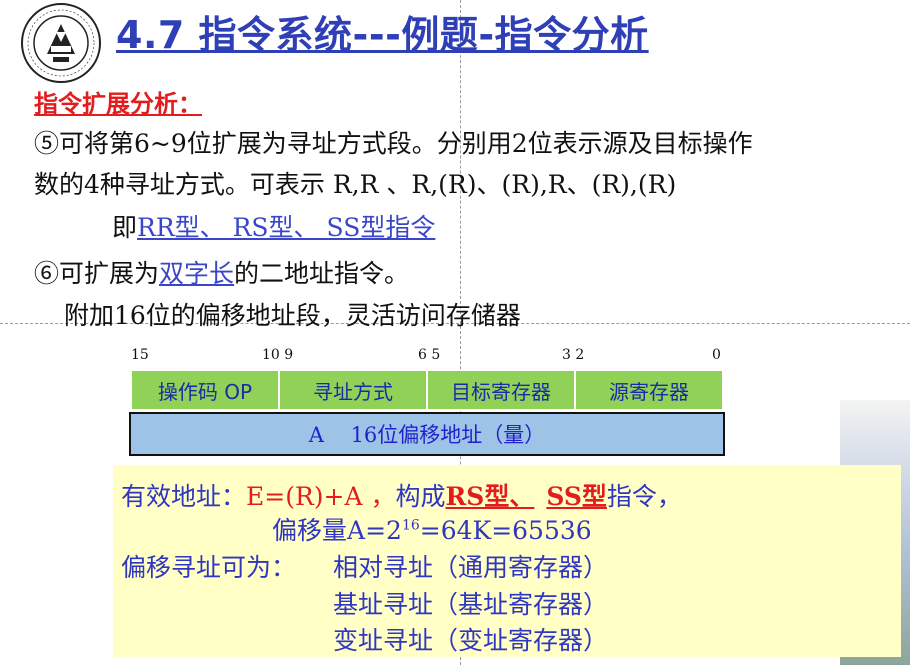  I want to click on mode-relative: 相对寻址（通用寄存器）, so click(471, 567).